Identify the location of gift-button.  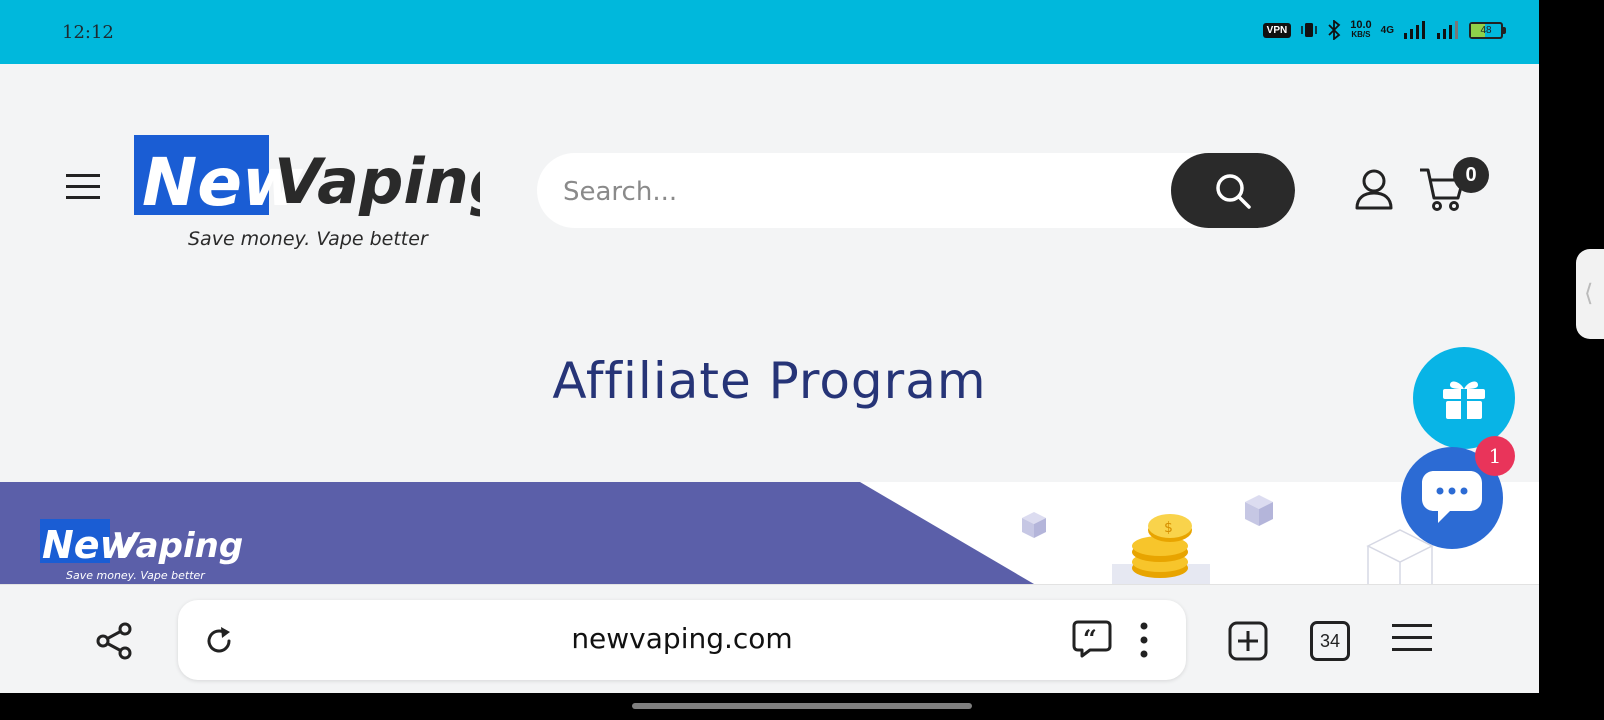
(1464, 398).